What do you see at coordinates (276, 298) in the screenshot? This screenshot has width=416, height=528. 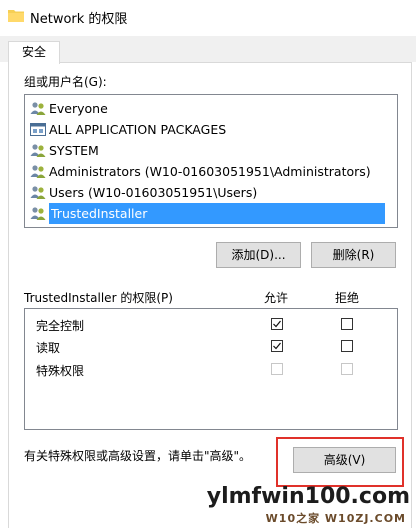 I see `allow-column-header: 允许` at bounding box center [276, 298].